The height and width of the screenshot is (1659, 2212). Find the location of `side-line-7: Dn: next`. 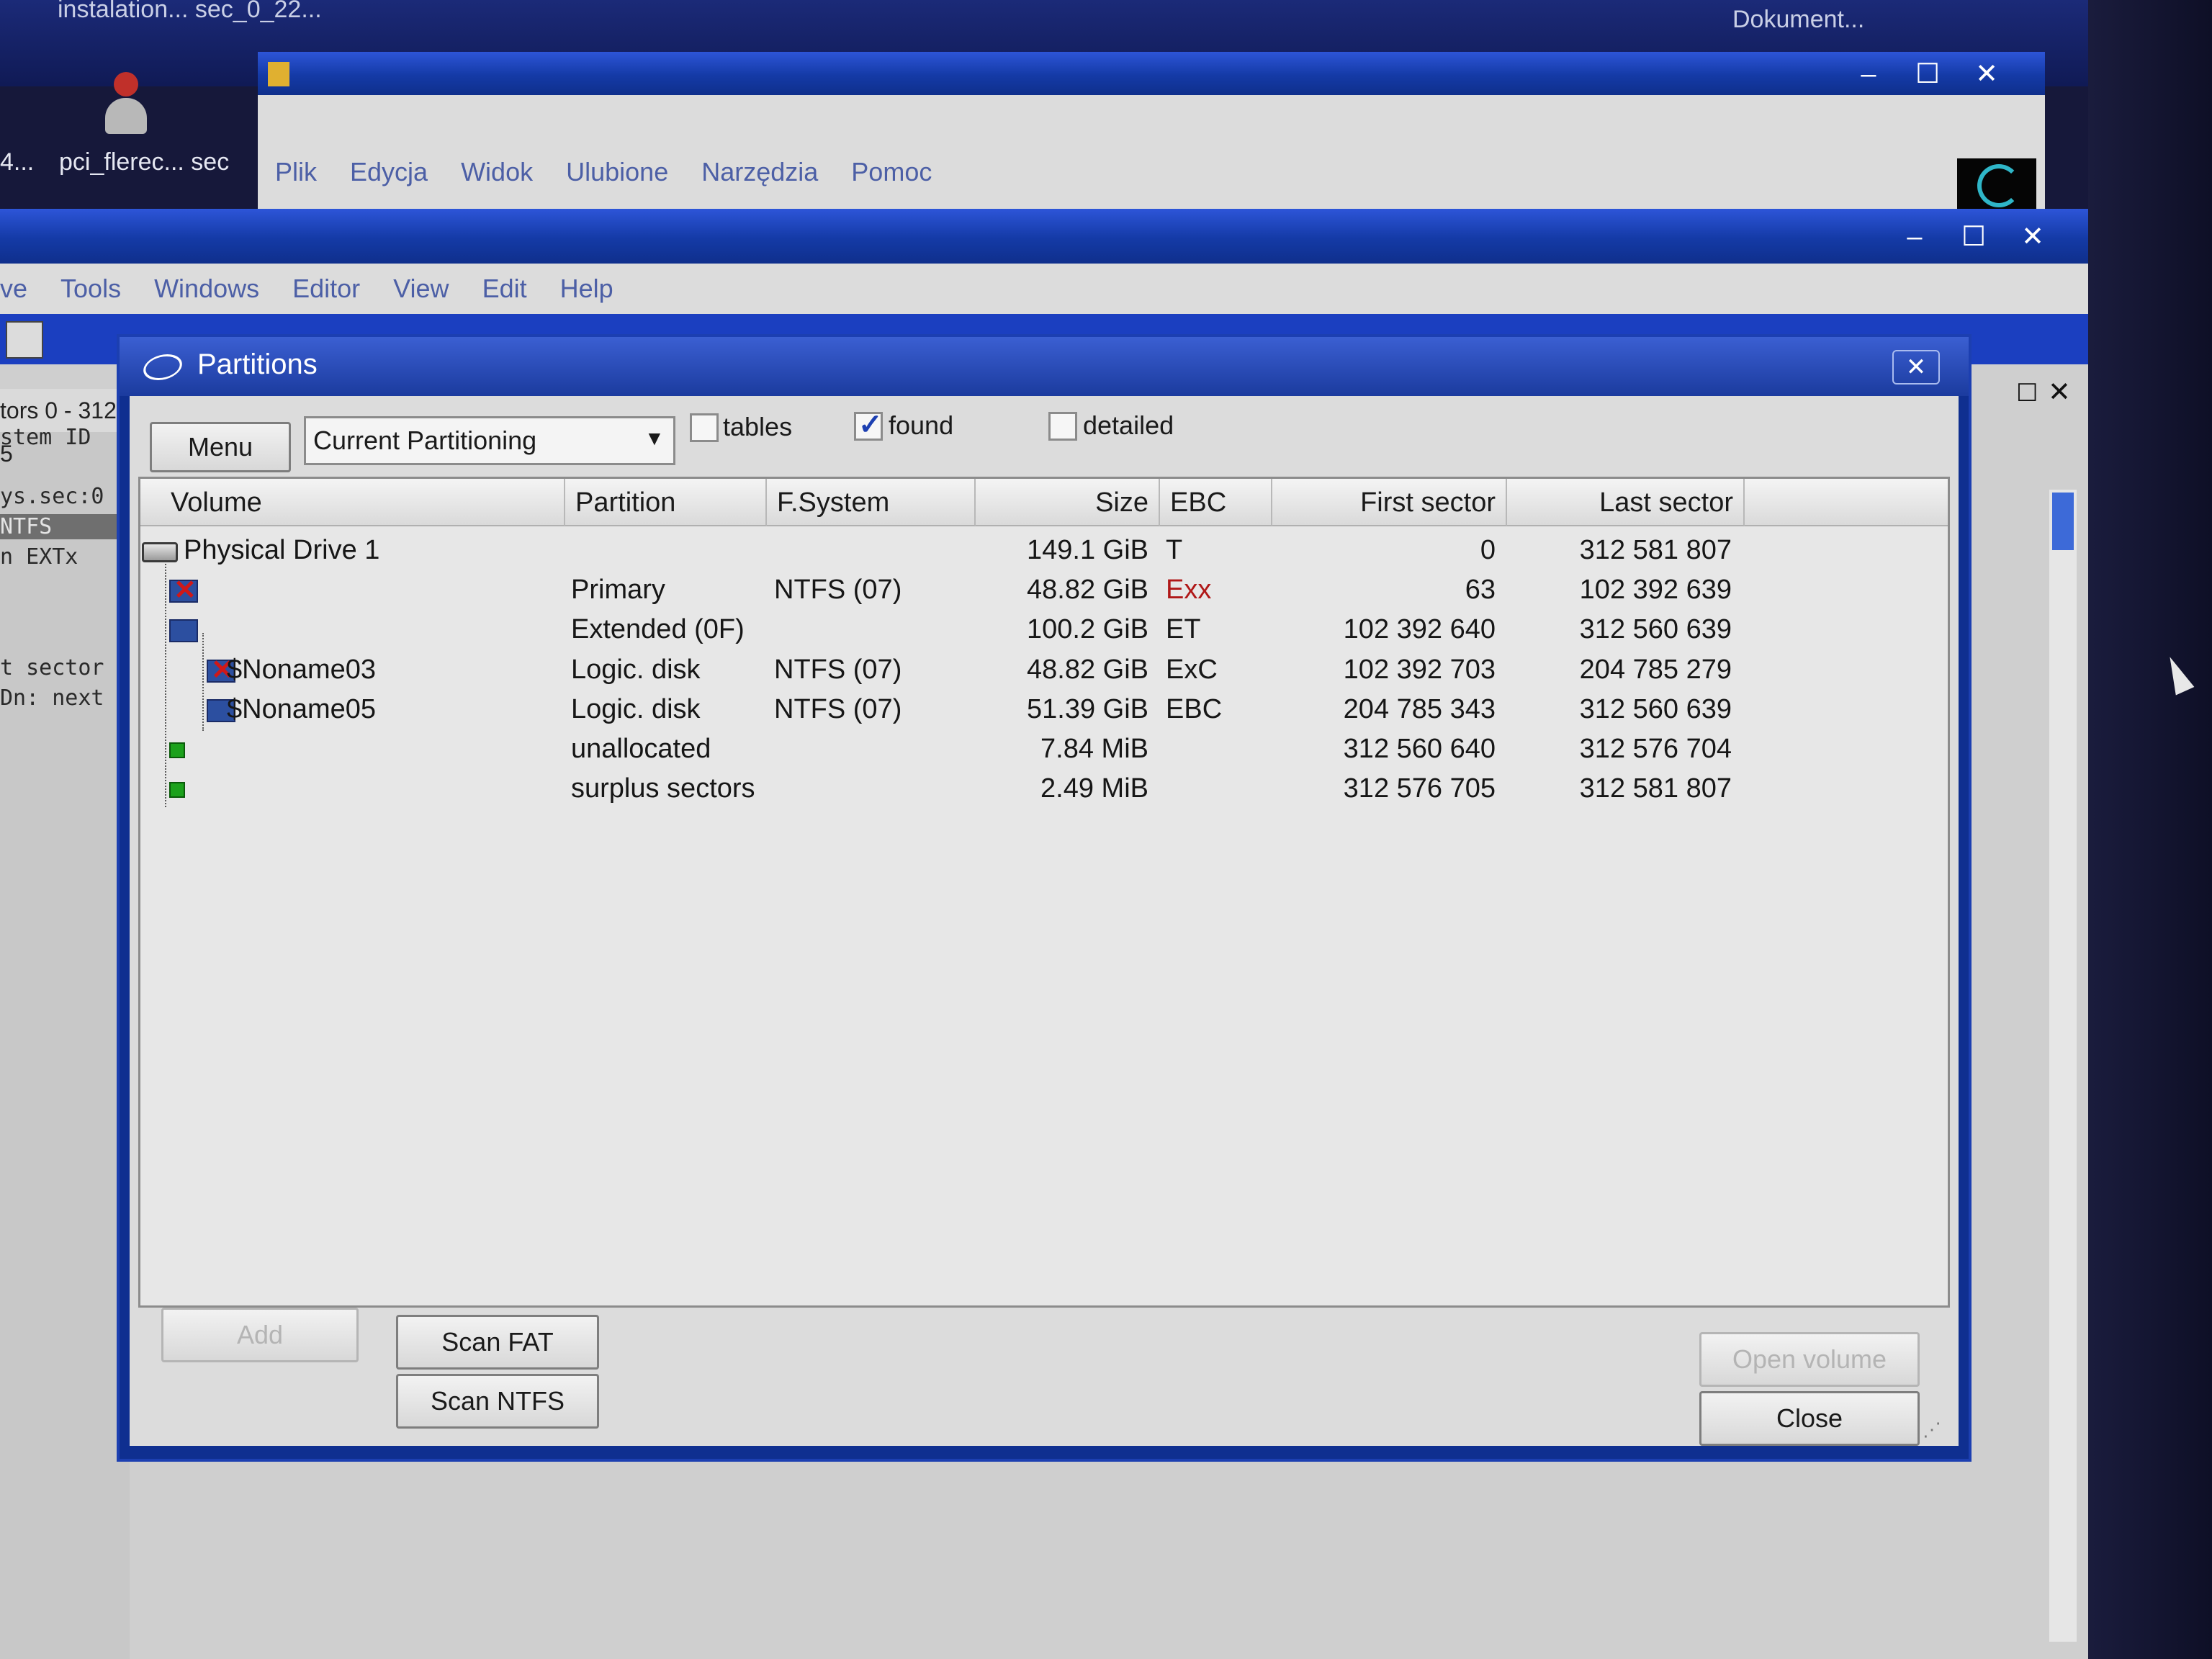

side-line-7: Dn: next is located at coordinates (52, 698).